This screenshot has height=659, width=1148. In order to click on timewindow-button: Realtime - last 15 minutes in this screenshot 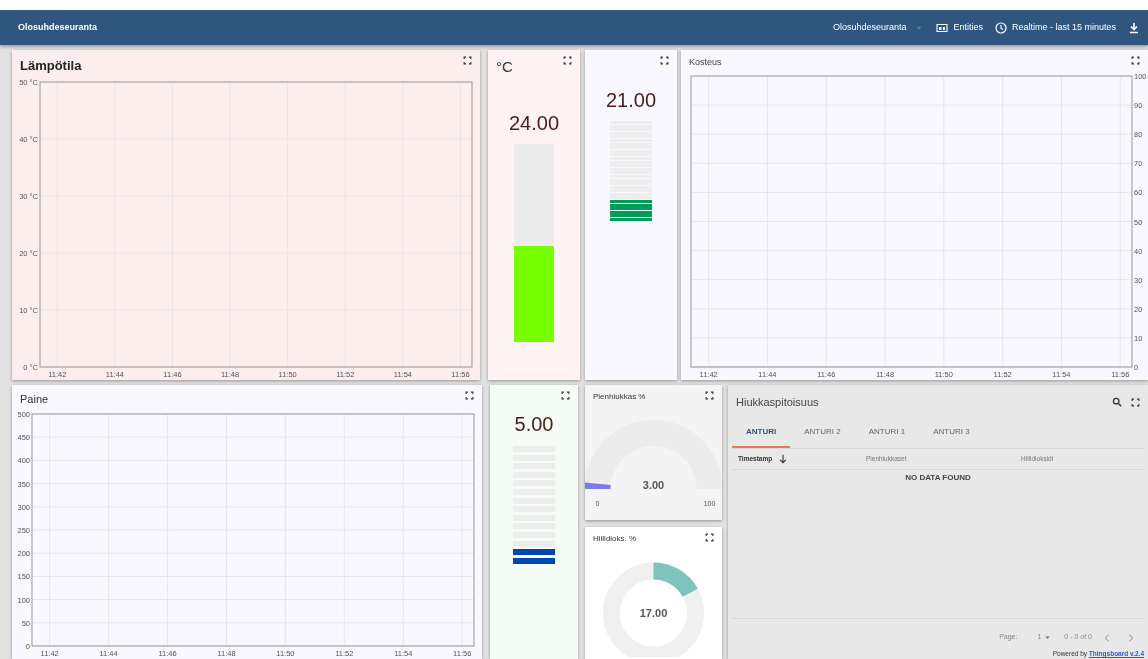, I will do `click(1055, 27)`.